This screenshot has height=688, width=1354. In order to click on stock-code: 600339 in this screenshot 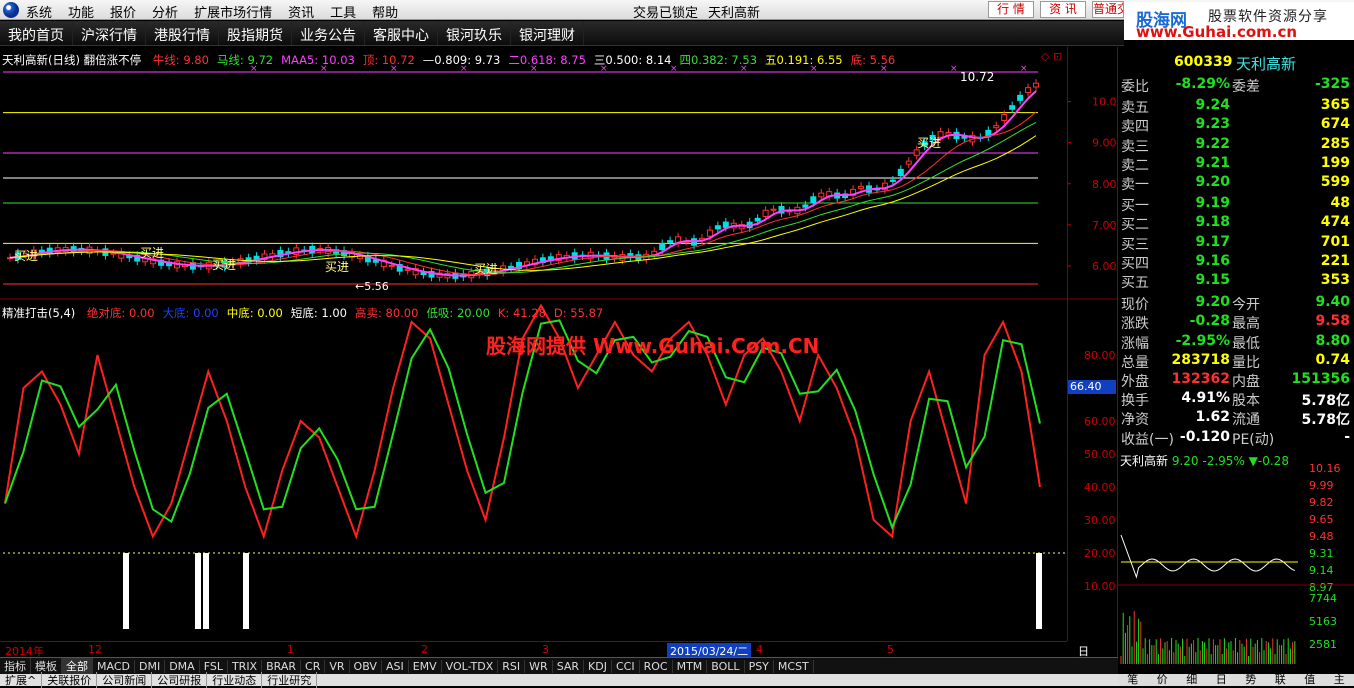, I will do `click(1203, 62)`.